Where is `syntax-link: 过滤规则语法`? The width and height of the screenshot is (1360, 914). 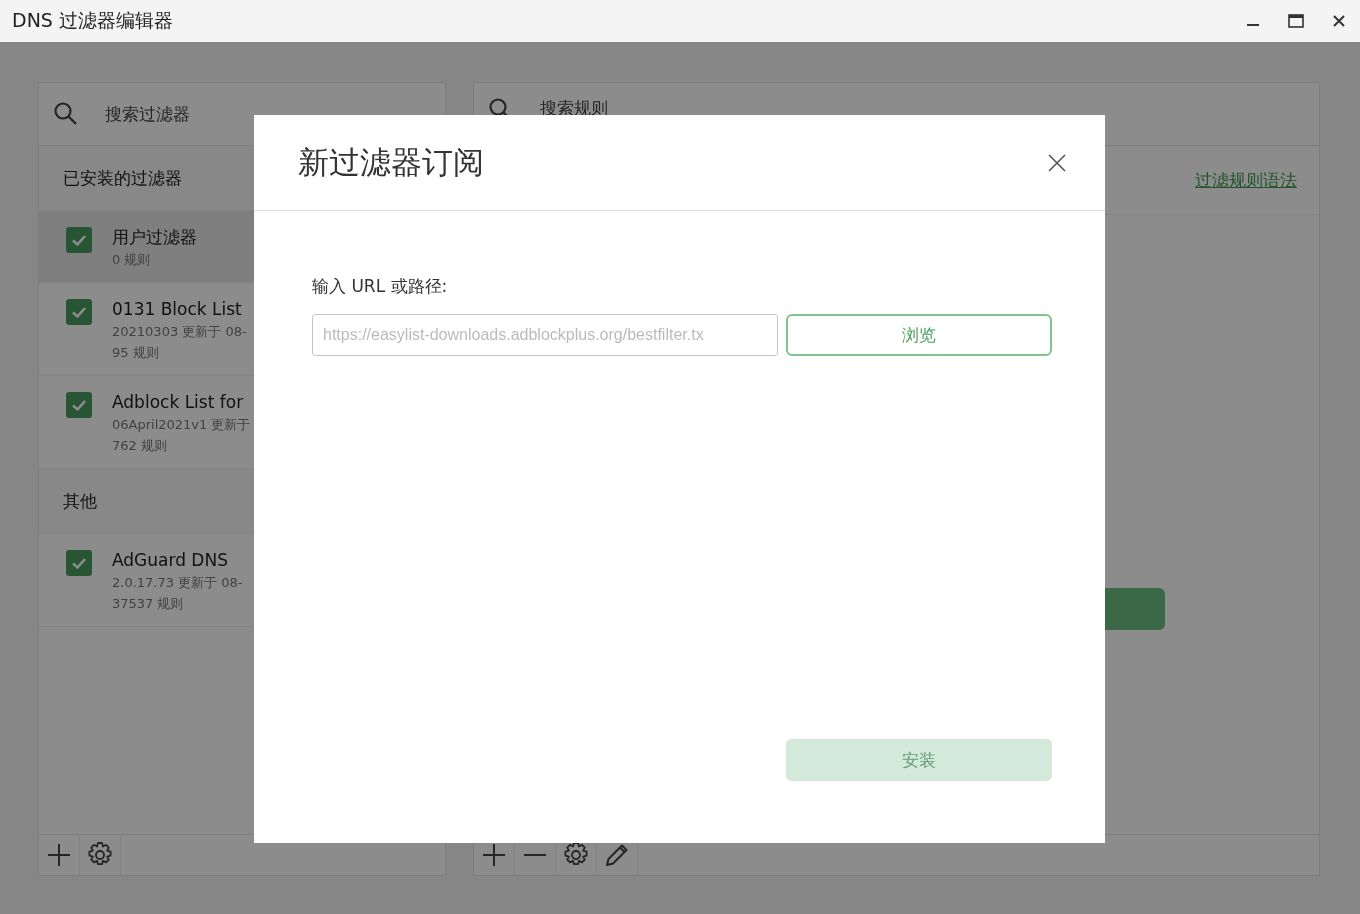
syntax-link: 过滤规则语法 is located at coordinates (1246, 180).